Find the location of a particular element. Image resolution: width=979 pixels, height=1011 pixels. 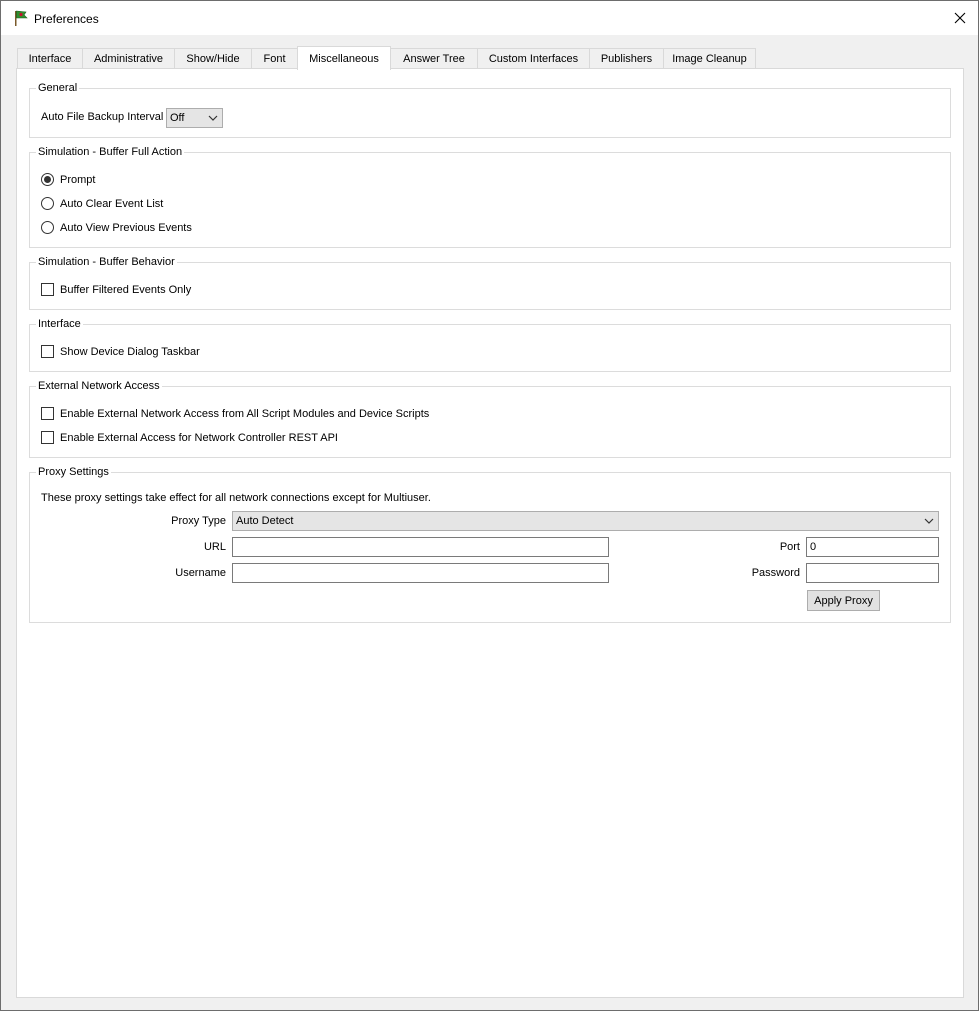

apply-proxy-button: Apply Proxy is located at coordinates (843, 600).